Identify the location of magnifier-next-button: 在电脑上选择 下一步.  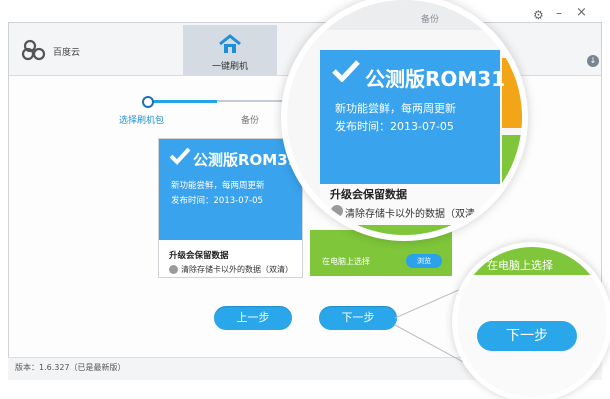
(532, 322).